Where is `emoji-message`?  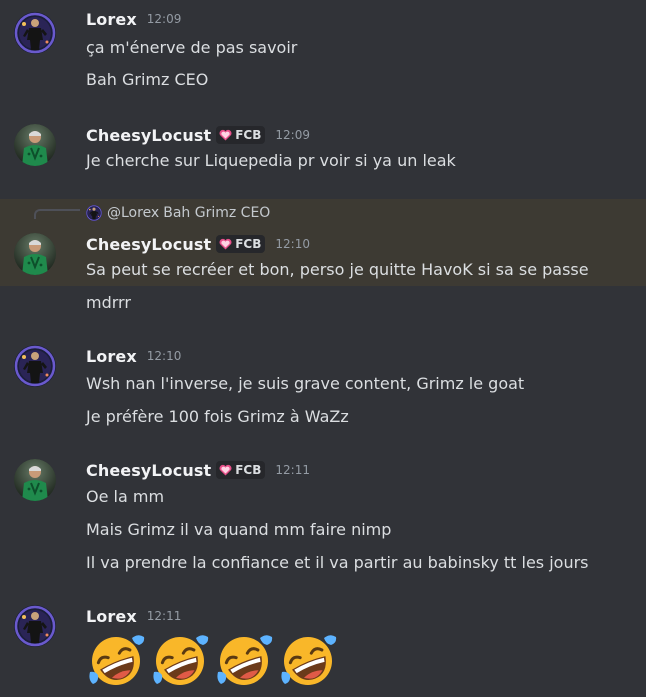 emoji-message is located at coordinates (214, 660).